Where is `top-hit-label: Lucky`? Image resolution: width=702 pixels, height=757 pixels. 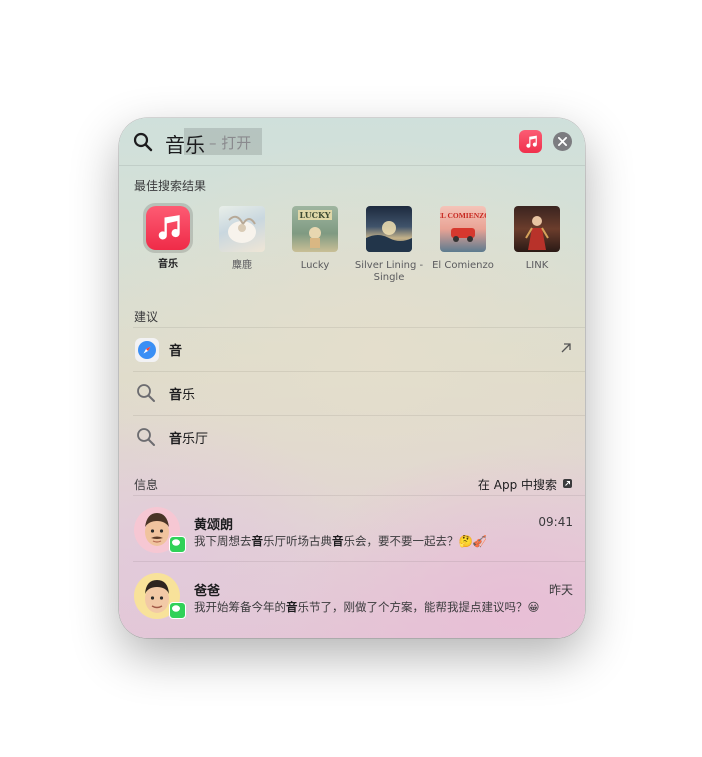
top-hit-label: Lucky is located at coordinates (315, 265).